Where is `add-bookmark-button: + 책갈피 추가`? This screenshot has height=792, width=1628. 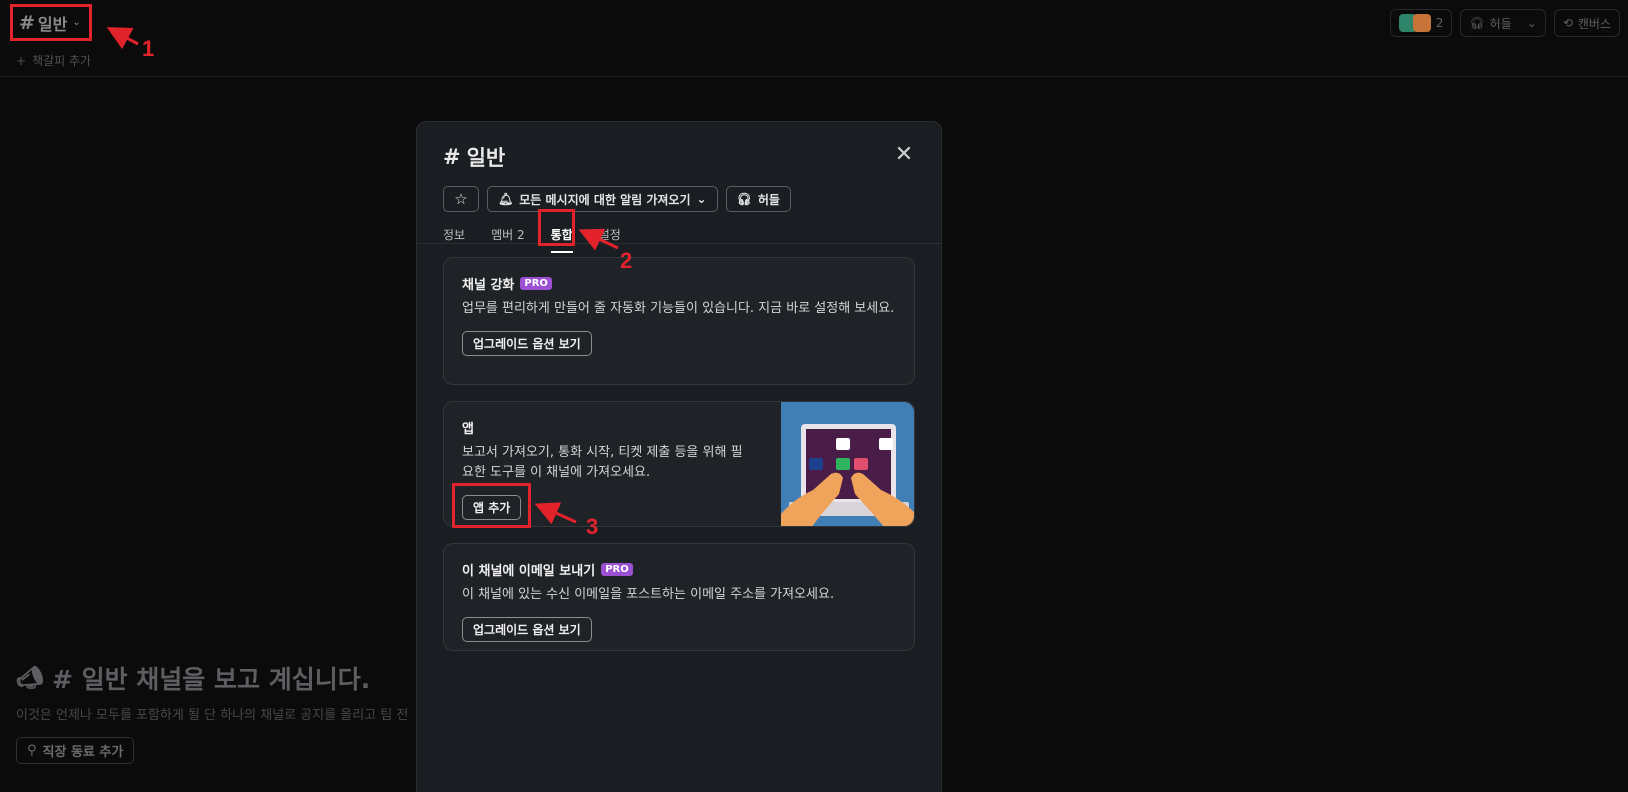 add-bookmark-button: + 책갈피 추가 is located at coordinates (53, 60).